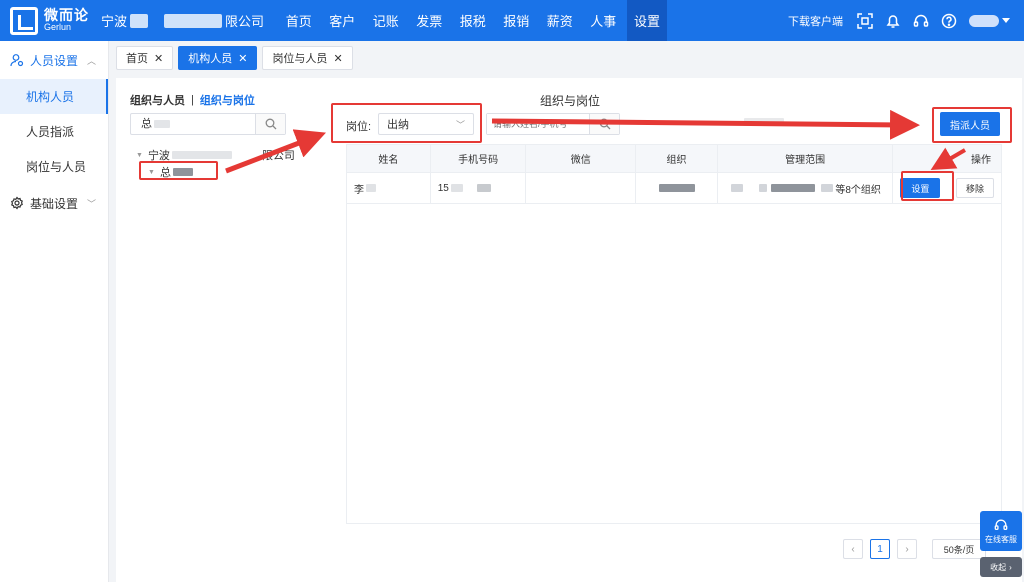  I want to click on chevron-up-icon: ︿, so click(91, 60).